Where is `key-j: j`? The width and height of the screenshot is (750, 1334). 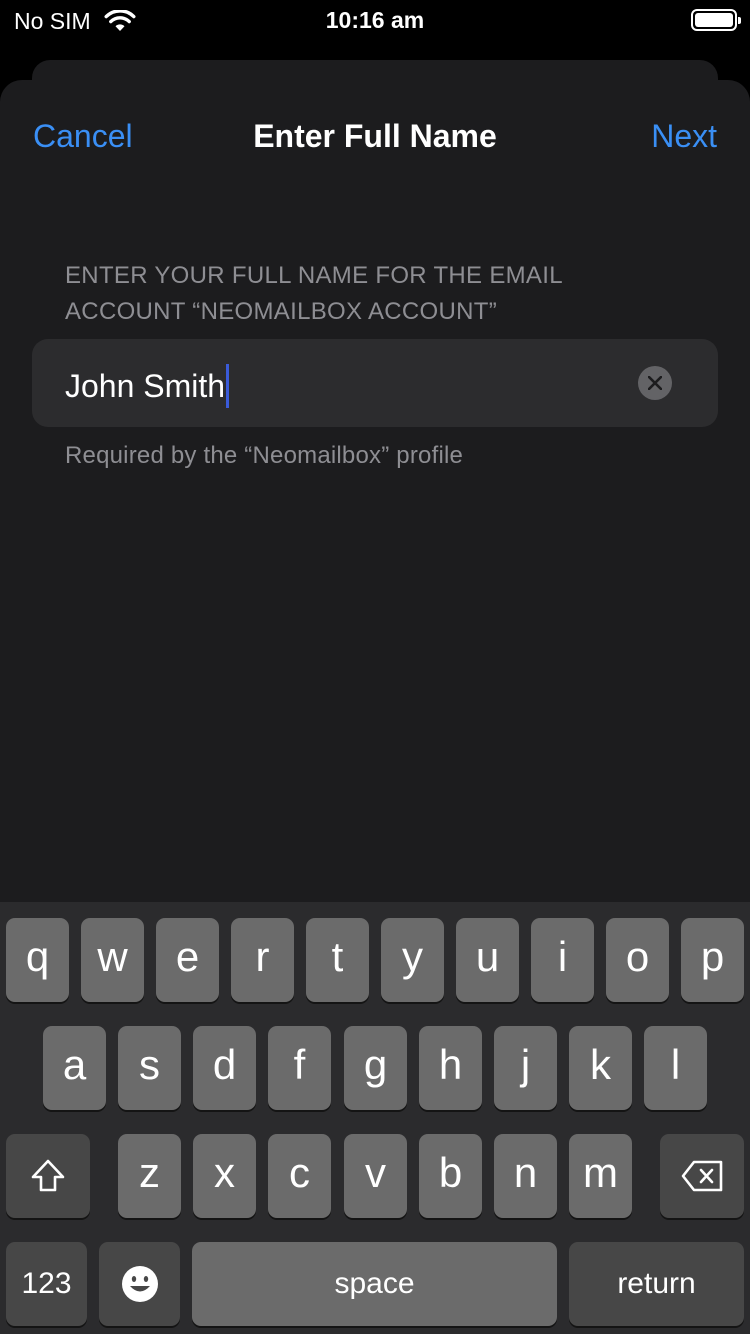 key-j: j is located at coordinates (525, 1068).